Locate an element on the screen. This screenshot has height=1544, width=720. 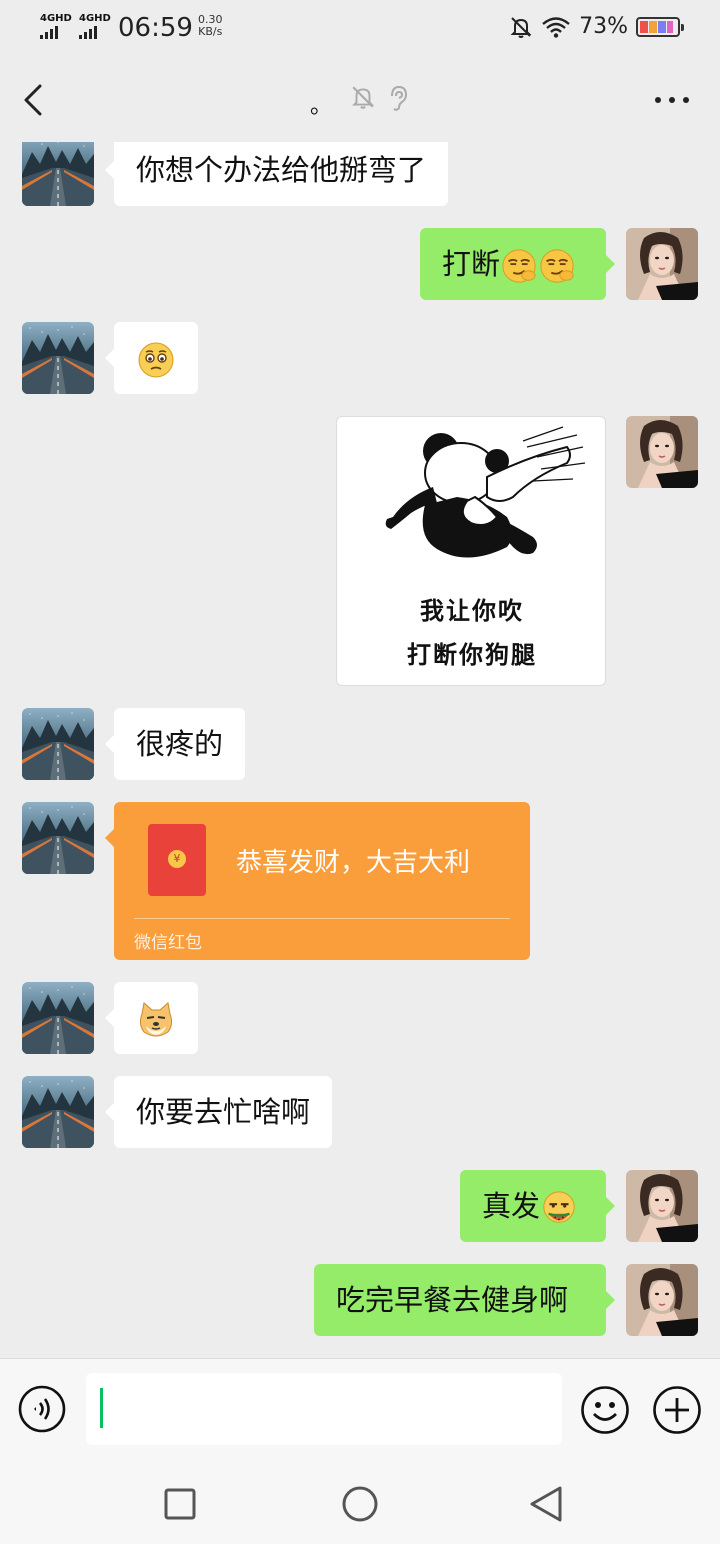
red-envelope-icon: ¥ is located at coordinates (177, 860).